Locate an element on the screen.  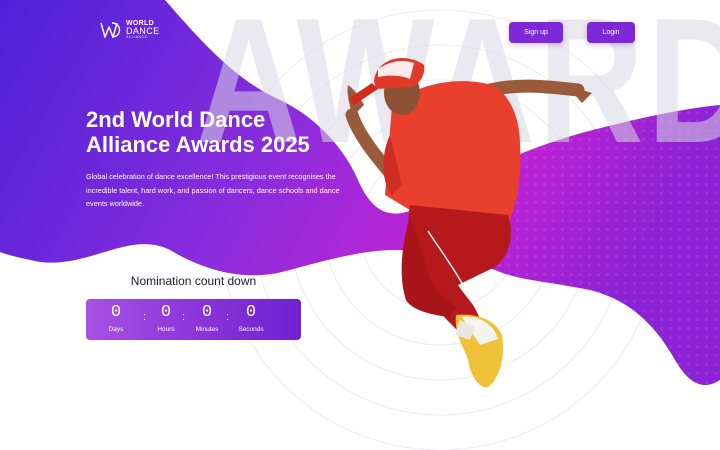
brand-logo: WORLD DANCE ALLIANCE is located at coordinates (130, 30).